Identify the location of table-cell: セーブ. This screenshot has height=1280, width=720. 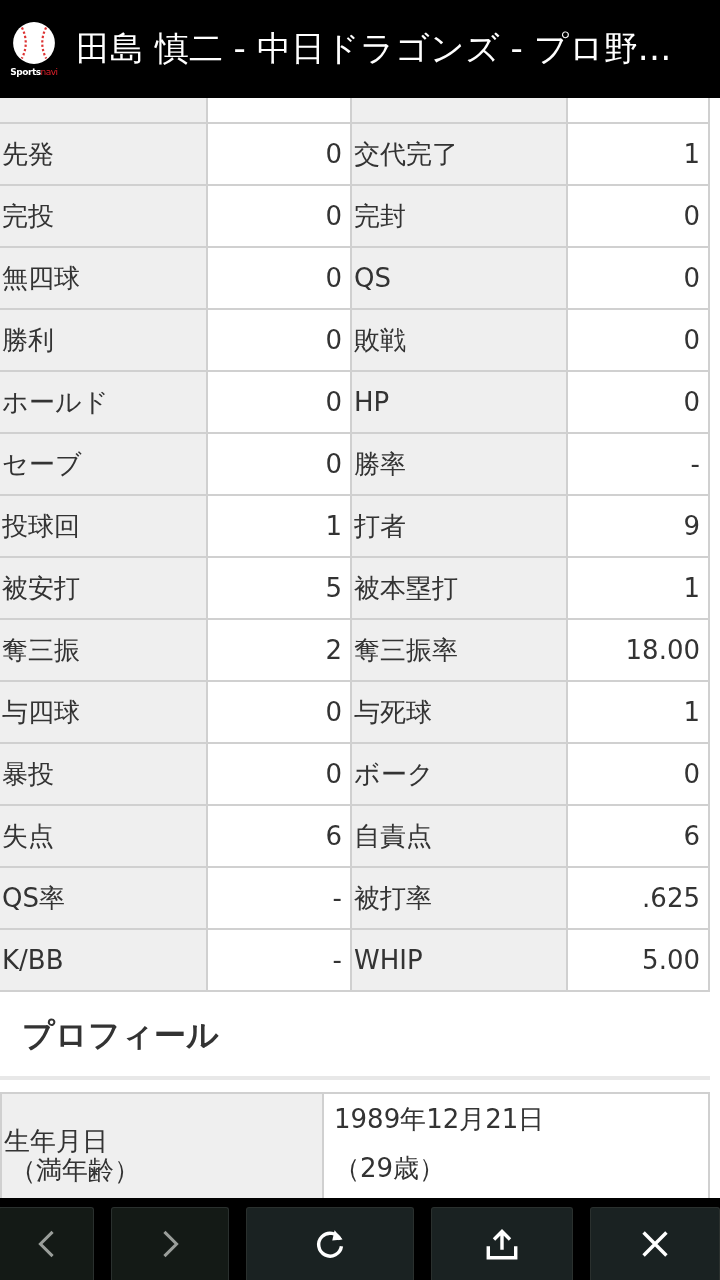
(104, 463).